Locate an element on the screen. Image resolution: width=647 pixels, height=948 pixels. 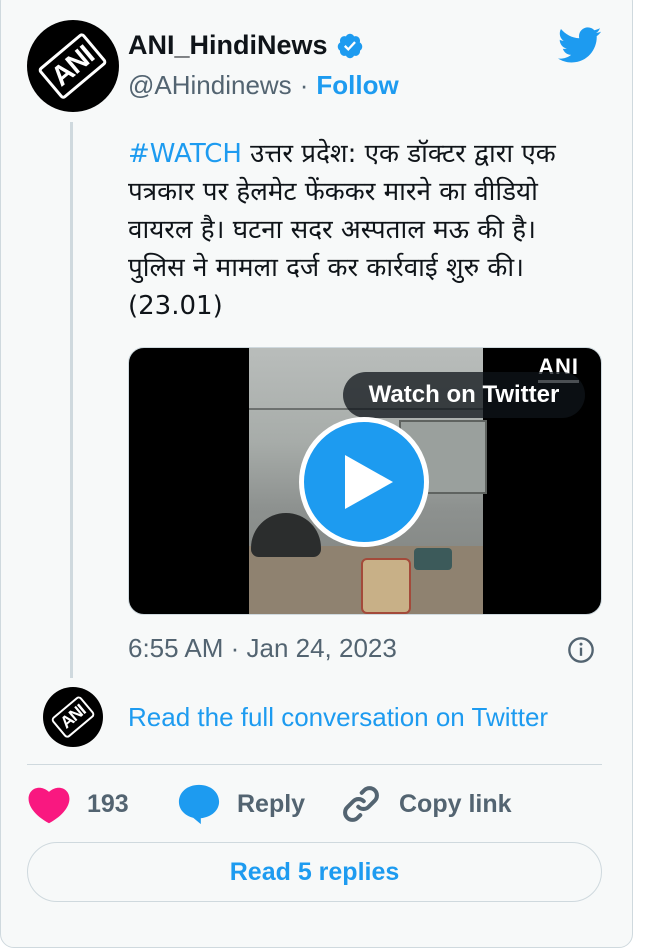
read-replies-button: Read 5 replies is located at coordinates (314, 872).